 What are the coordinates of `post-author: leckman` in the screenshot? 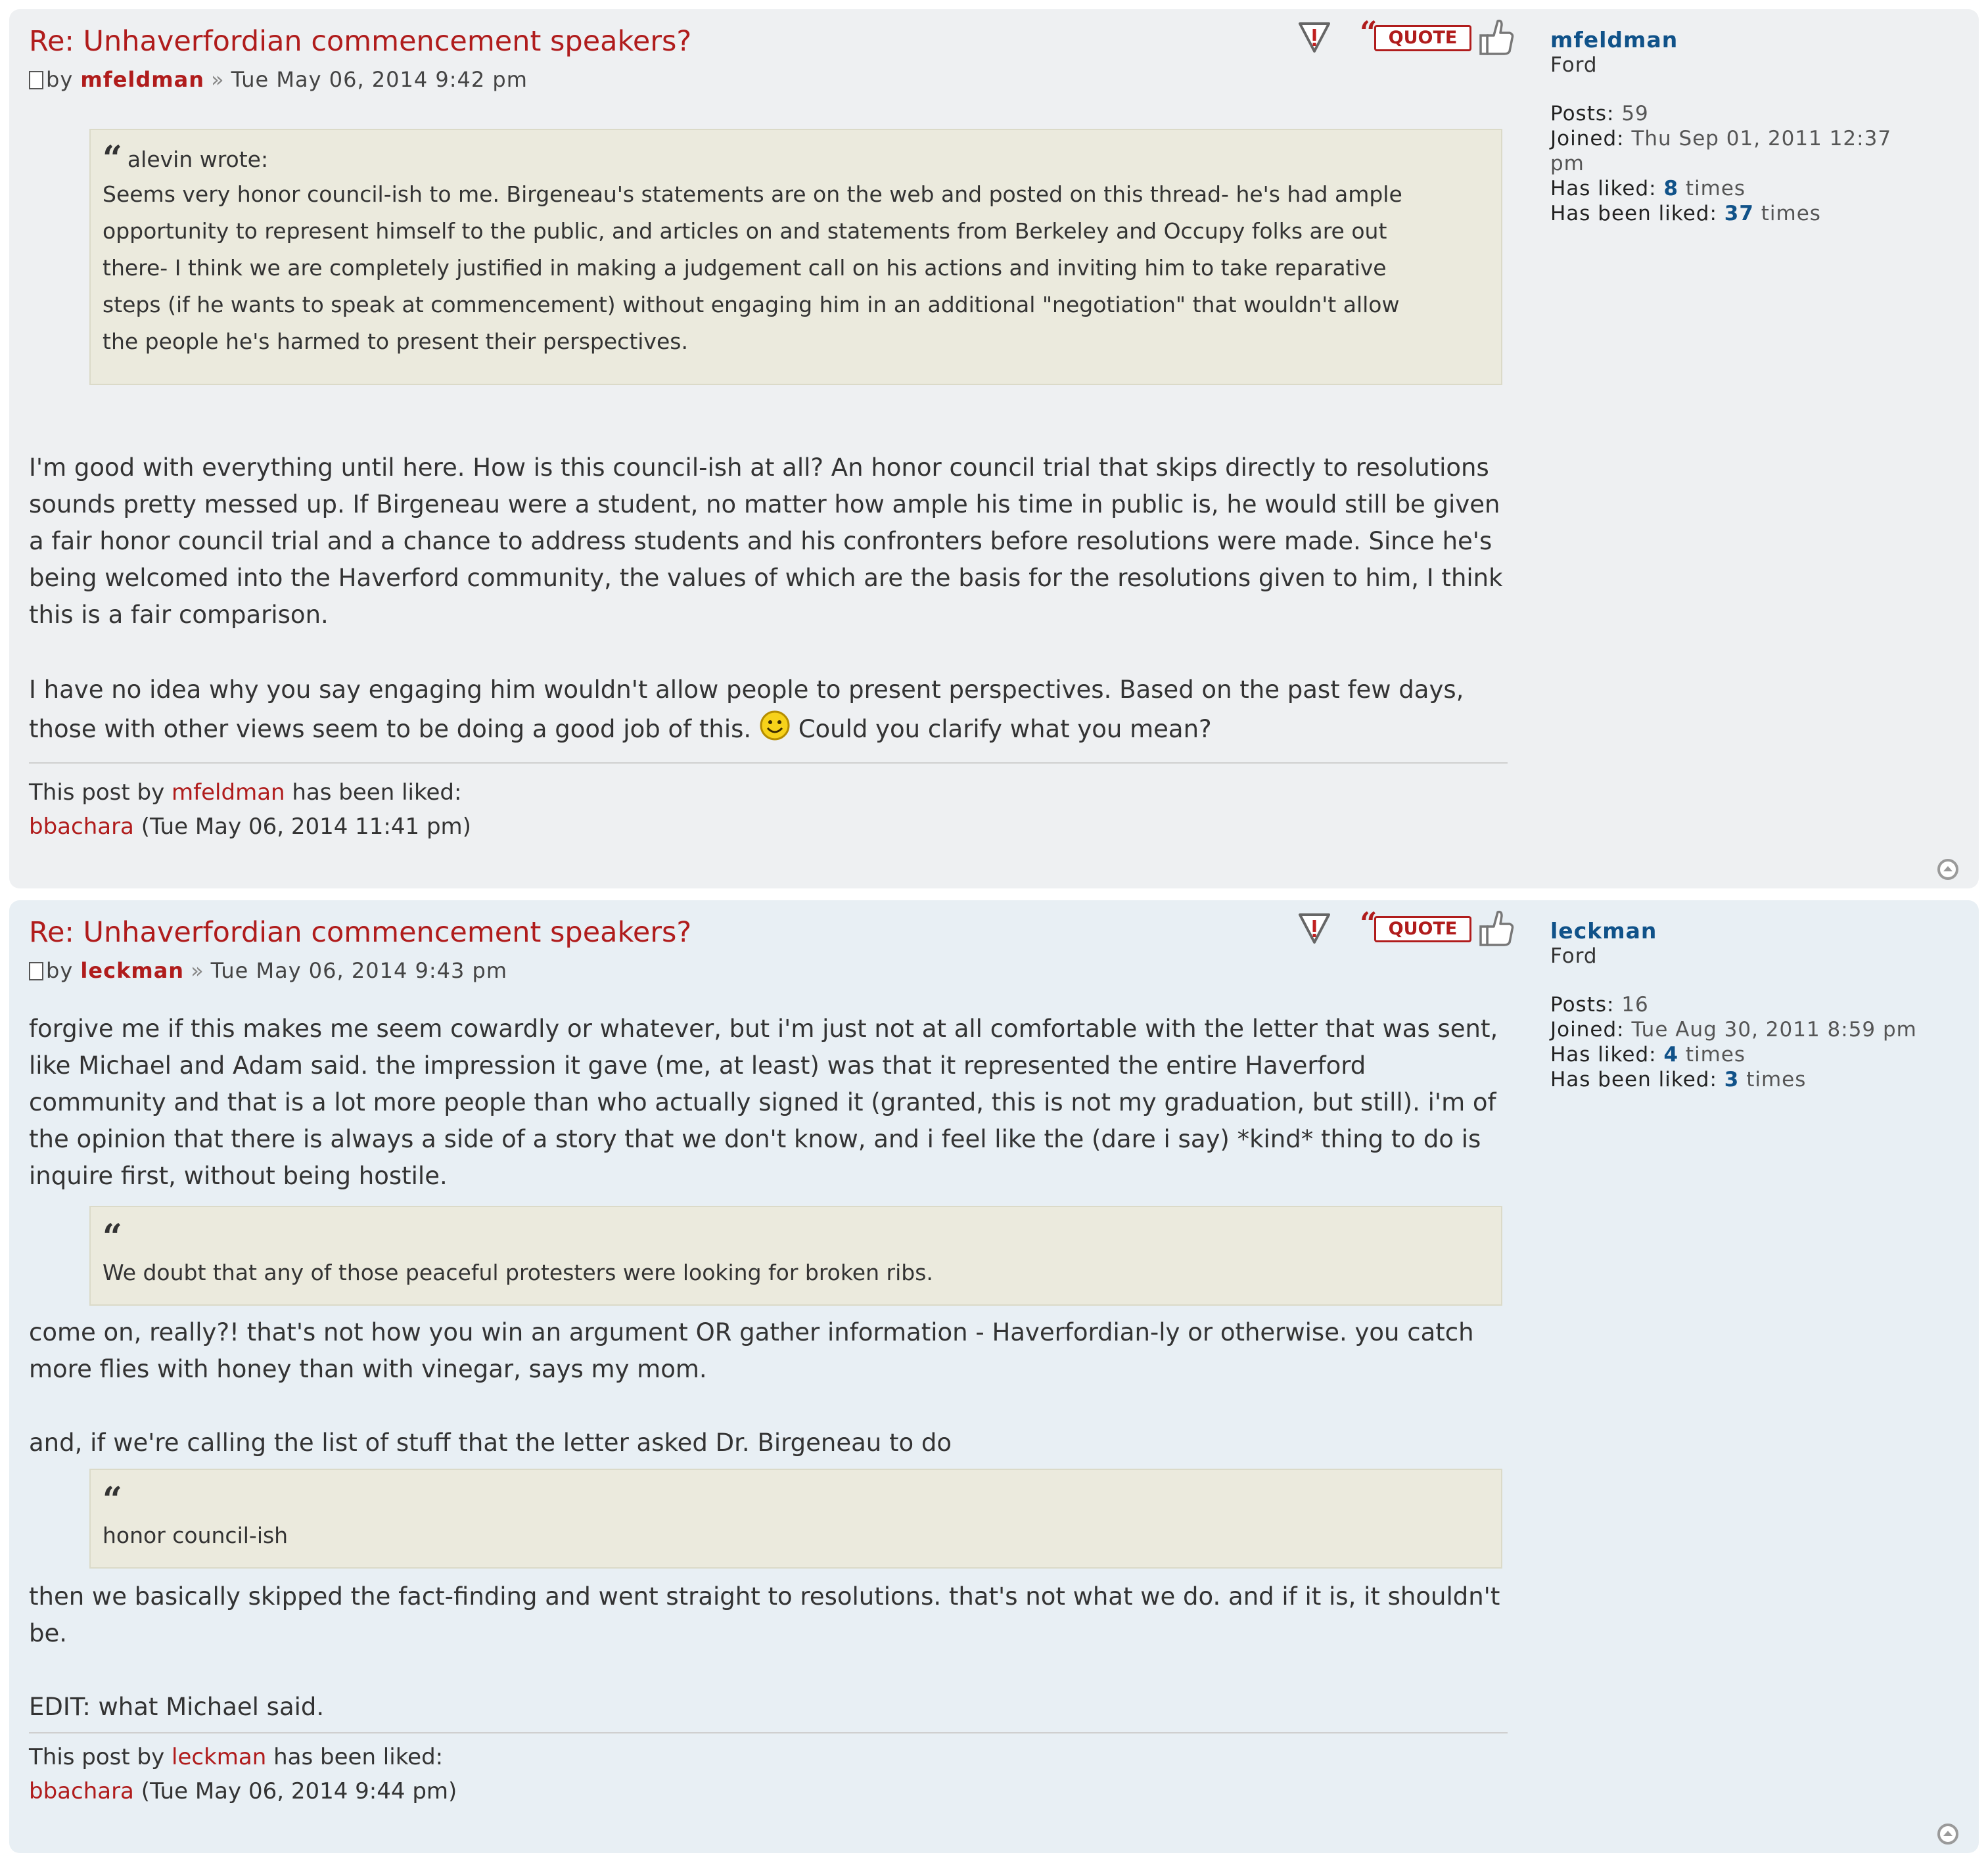 It's located at (132, 970).